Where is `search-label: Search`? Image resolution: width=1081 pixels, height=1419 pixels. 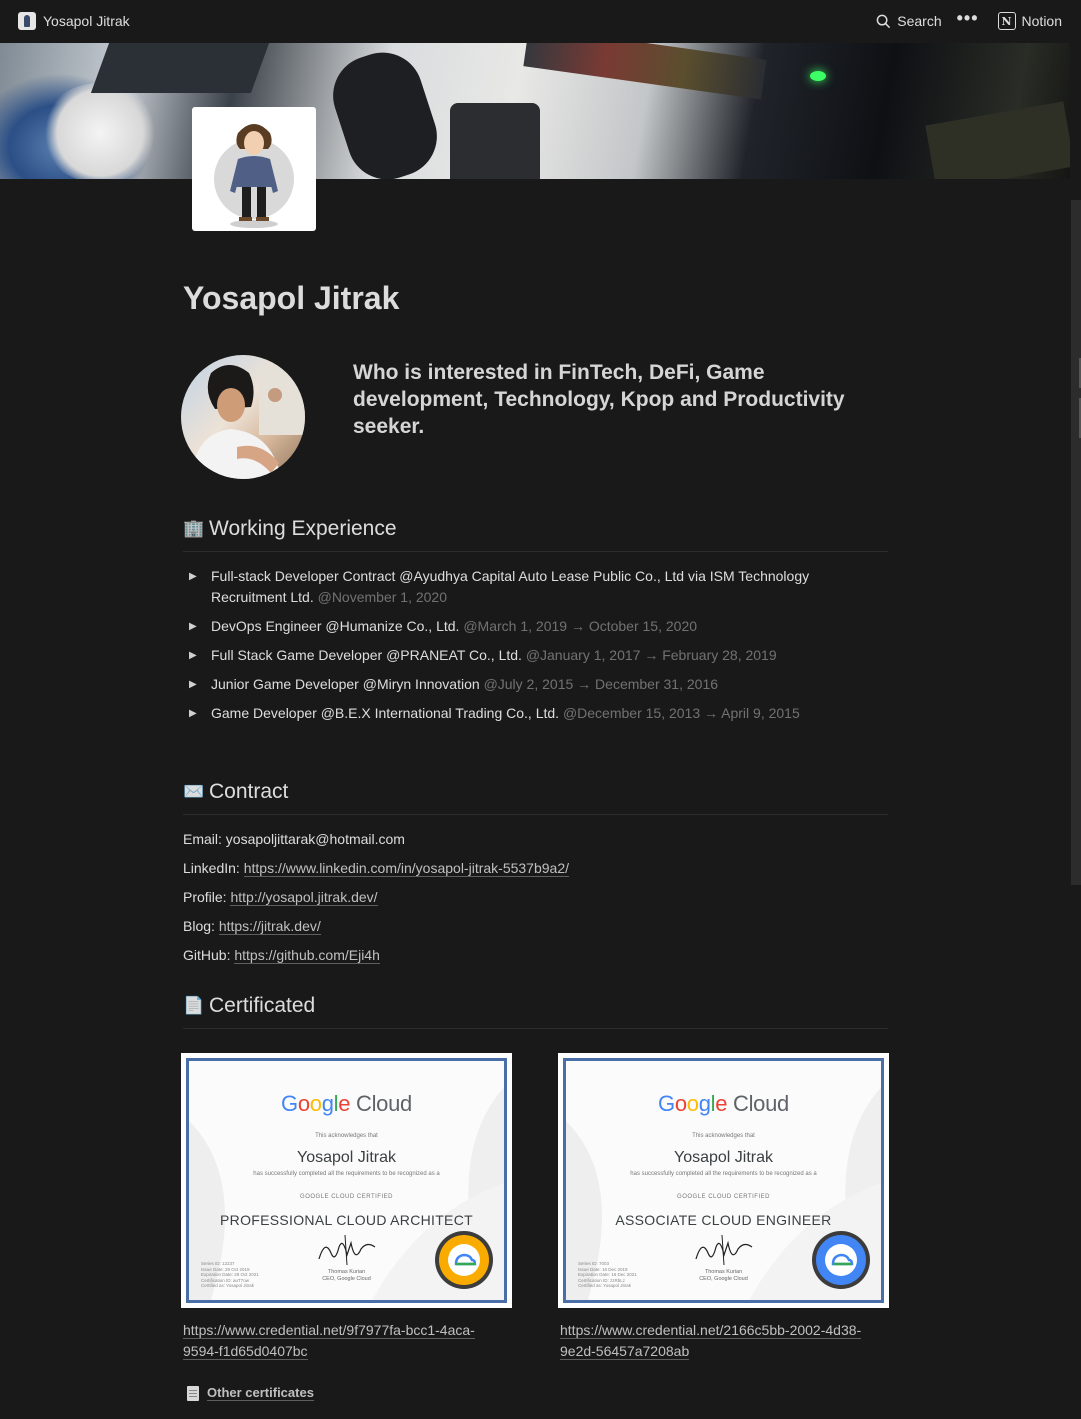 search-label: Search is located at coordinates (919, 21).